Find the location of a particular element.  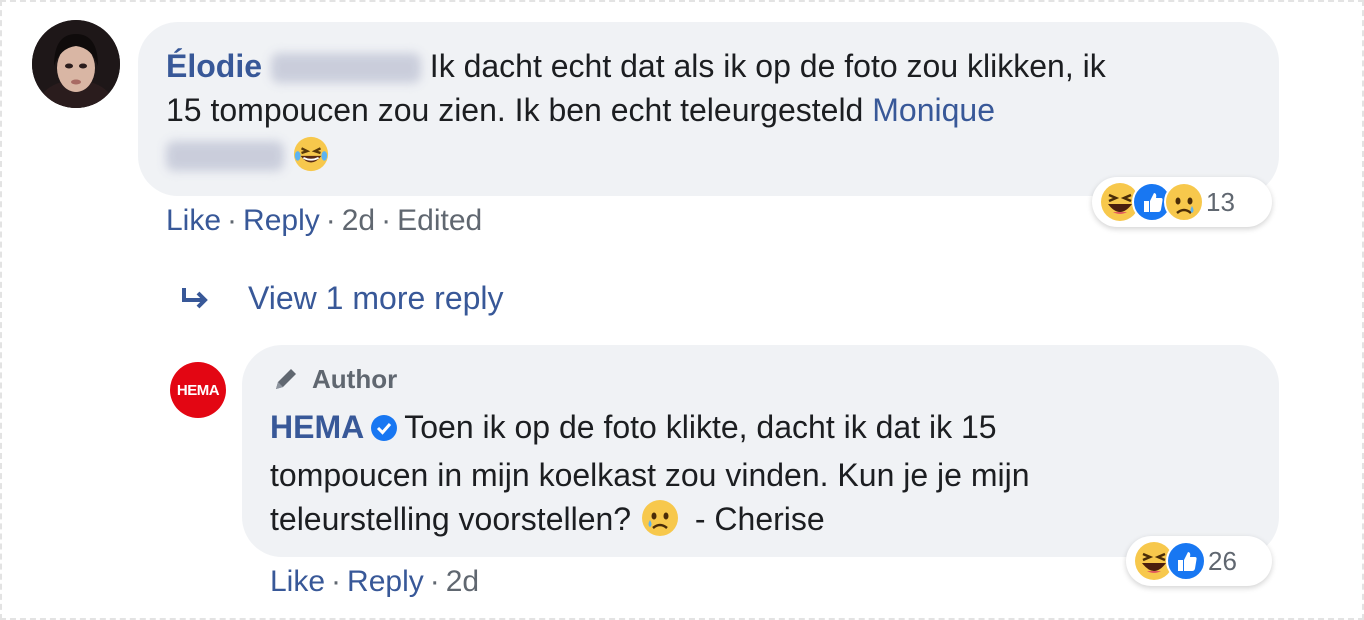

like-reaction-icon is located at coordinates (1186, 561).